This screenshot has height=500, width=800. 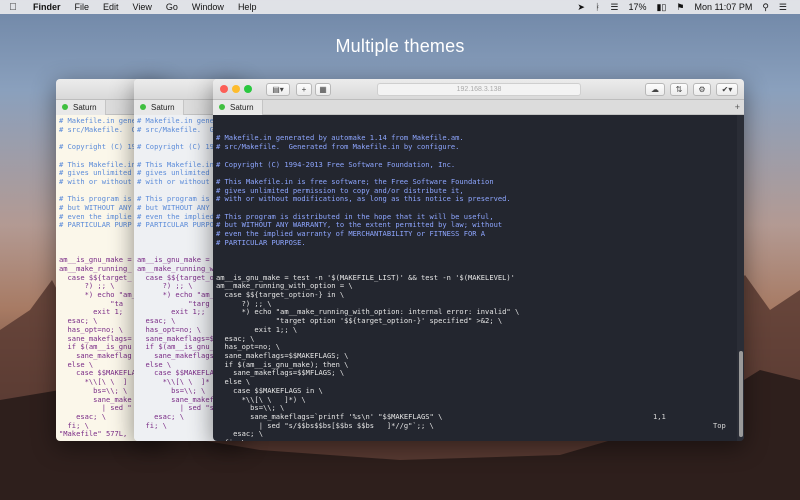 I want to click on terminal-line: exit 1;; \, so click(x=257, y=329).